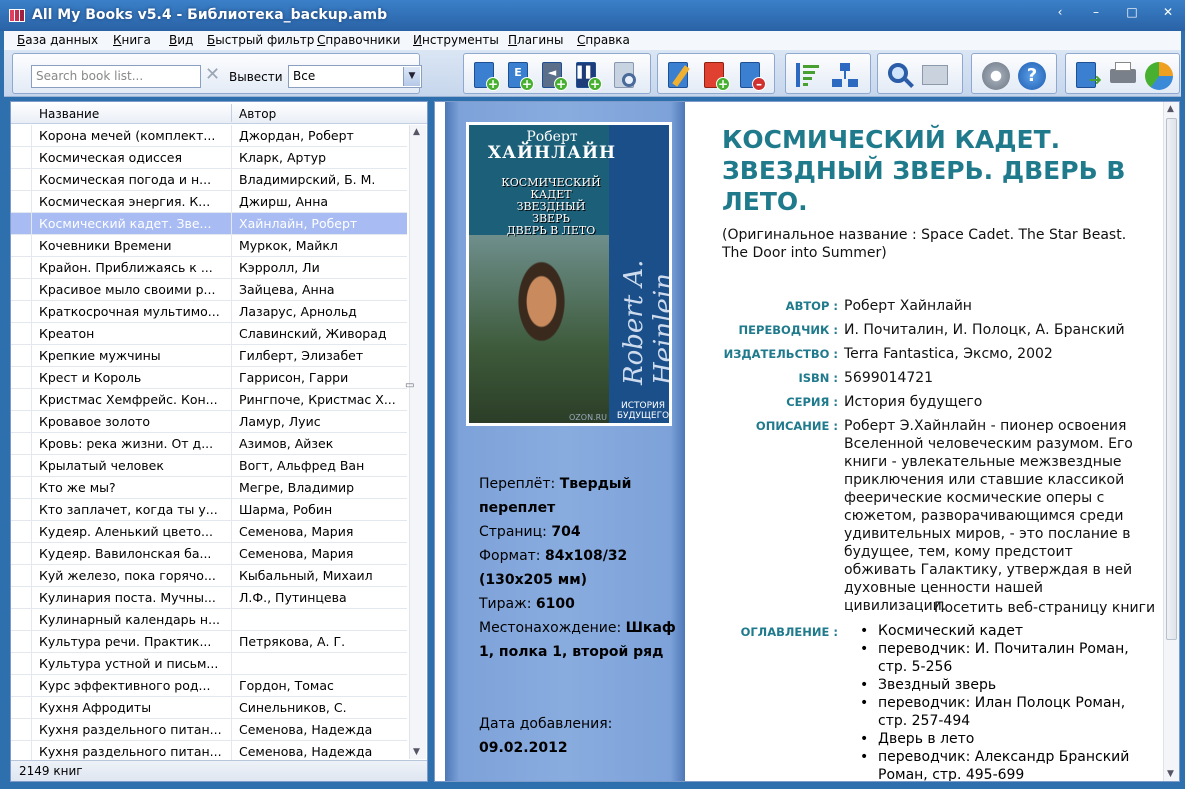  What do you see at coordinates (132, 40) in the screenshot?
I see `menu-book: Книга` at bounding box center [132, 40].